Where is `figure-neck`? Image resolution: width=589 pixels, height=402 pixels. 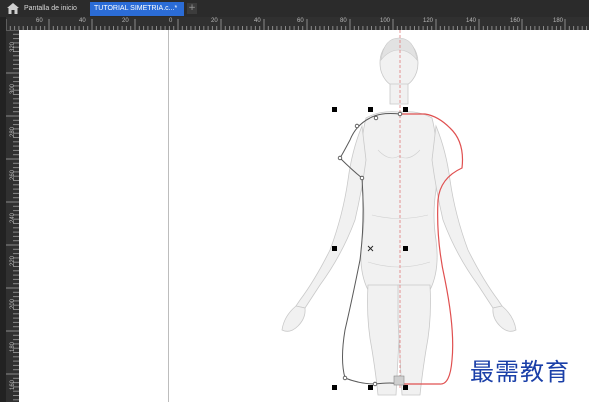
figure-neck is located at coordinates (399, 94).